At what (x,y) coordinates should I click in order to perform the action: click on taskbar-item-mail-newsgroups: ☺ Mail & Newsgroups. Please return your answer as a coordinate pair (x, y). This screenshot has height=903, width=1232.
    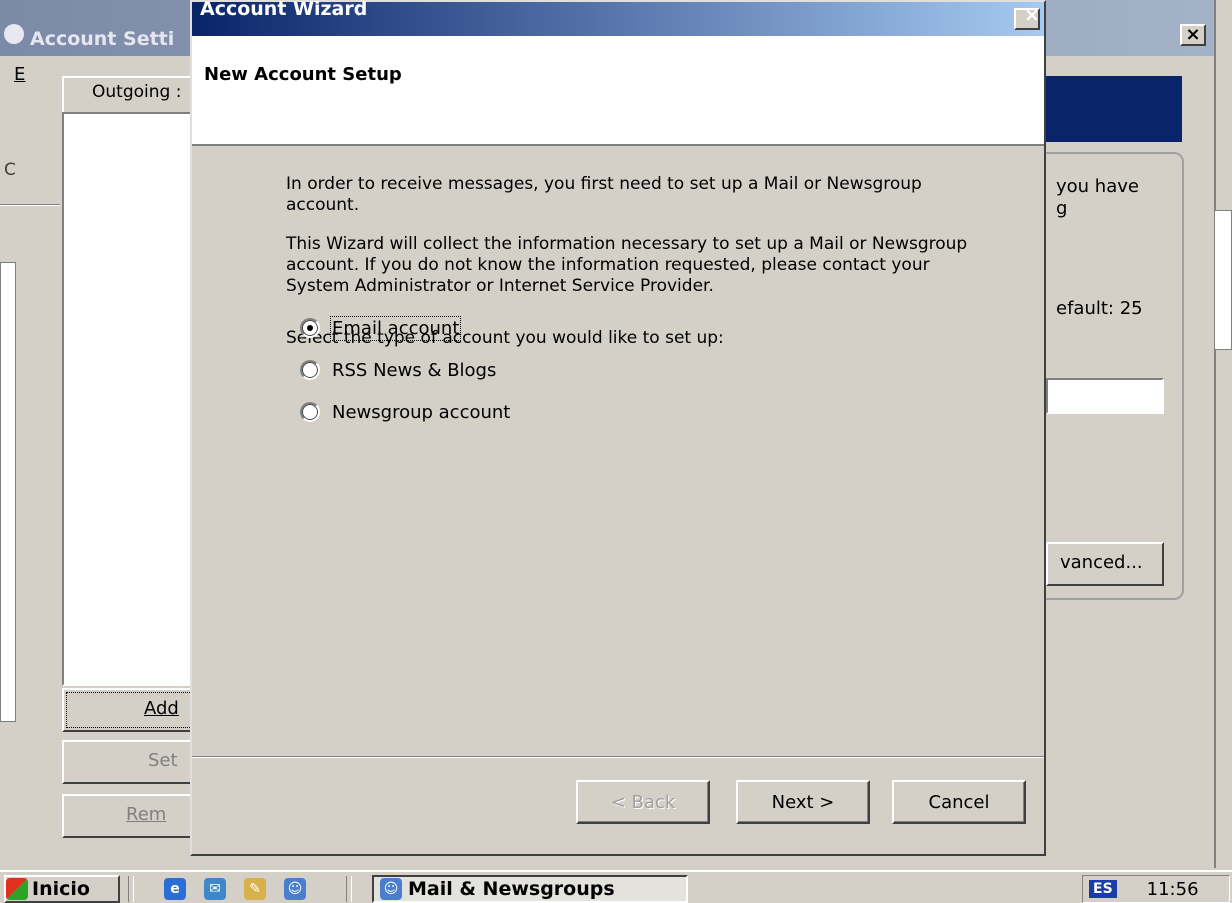
    Looking at the image, I should click on (530, 889).